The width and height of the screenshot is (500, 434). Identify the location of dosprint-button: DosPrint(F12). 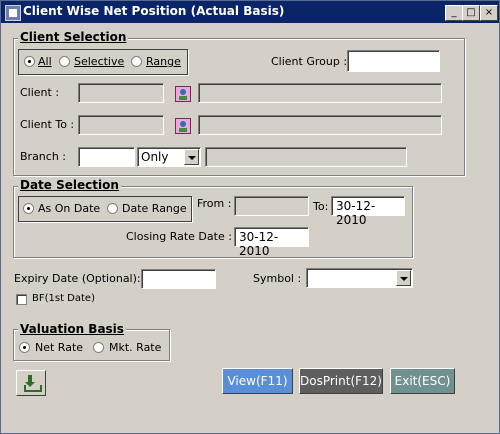
(341, 381).